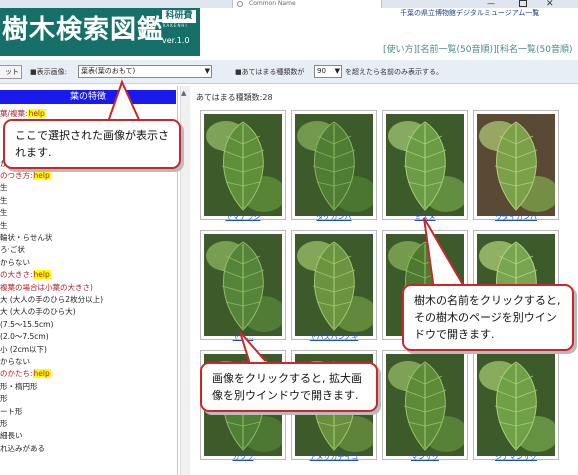 Image resolution: width=578 pixels, height=475 pixels. What do you see at coordinates (478, 48) in the screenshot?
I see `nav-links: [使い方][名前一覧(50音順)][科名一覧(50音順)` at bounding box center [478, 48].